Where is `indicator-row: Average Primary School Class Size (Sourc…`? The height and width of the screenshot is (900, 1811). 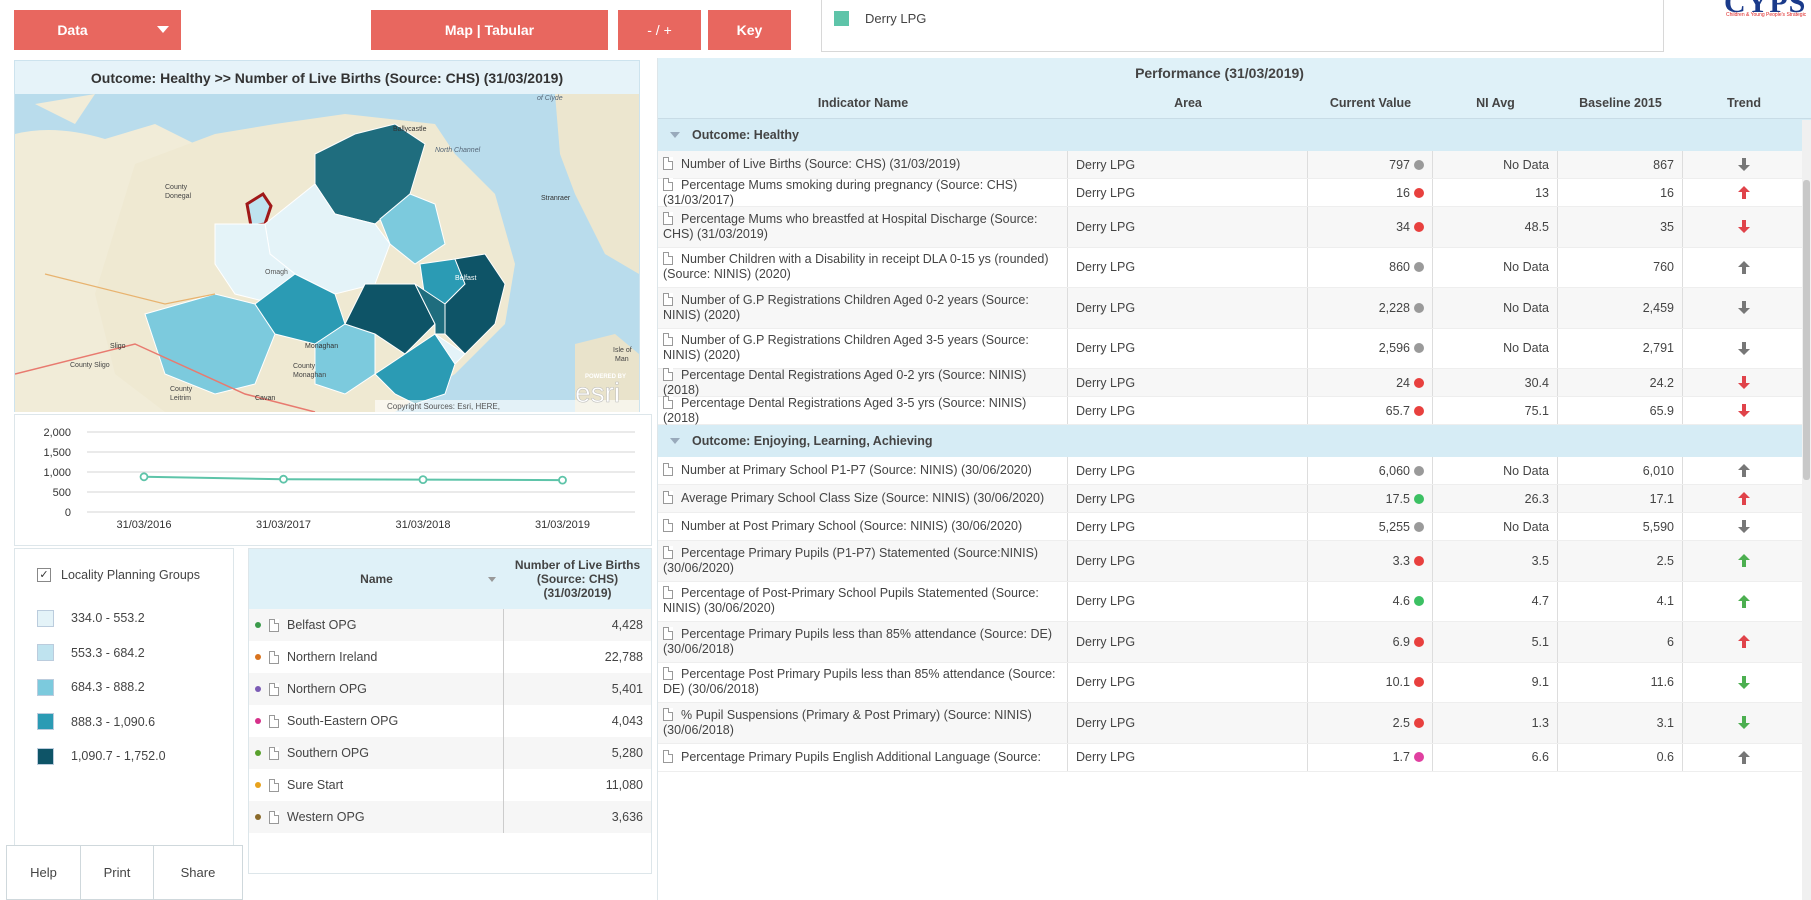 indicator-row: Average Primary School Class Size (Sourc… is located at coordinates (1234, 499).